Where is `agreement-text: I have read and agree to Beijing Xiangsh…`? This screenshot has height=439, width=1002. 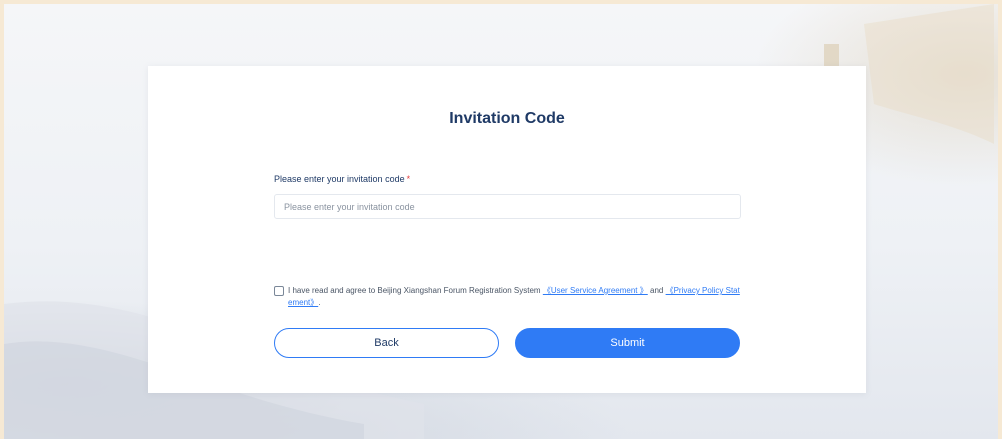
agreement-text: I have read and agree to Beijing Xiangsh… is located at coordinates (516, 297).